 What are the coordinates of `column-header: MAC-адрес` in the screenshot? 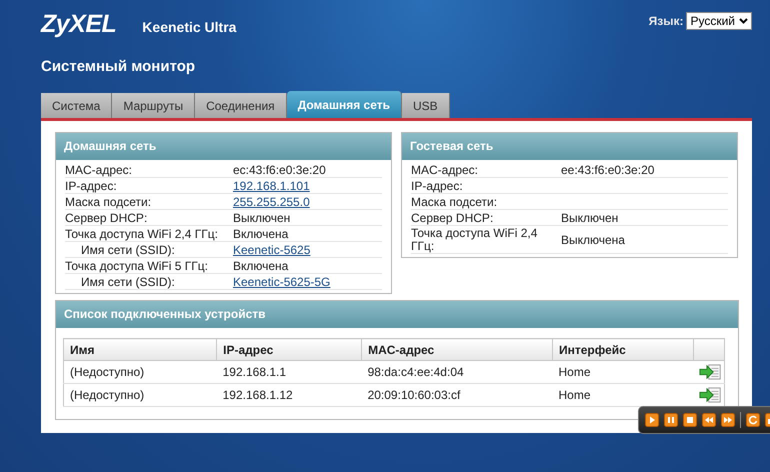 It's located at (457, 349).